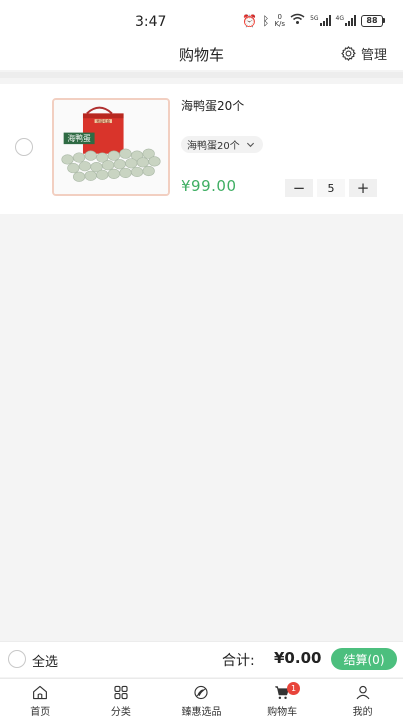 Image resolution: width=403 pixels, height=718 pixels. Describe the element at coordinates (121, 692) in the screenshot. I see `category-icon` at that location.